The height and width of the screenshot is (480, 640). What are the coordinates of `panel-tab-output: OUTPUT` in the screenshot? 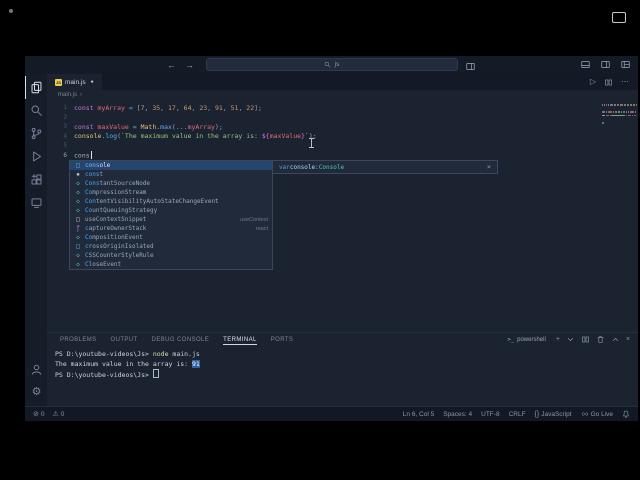 It's located at (124, 339).